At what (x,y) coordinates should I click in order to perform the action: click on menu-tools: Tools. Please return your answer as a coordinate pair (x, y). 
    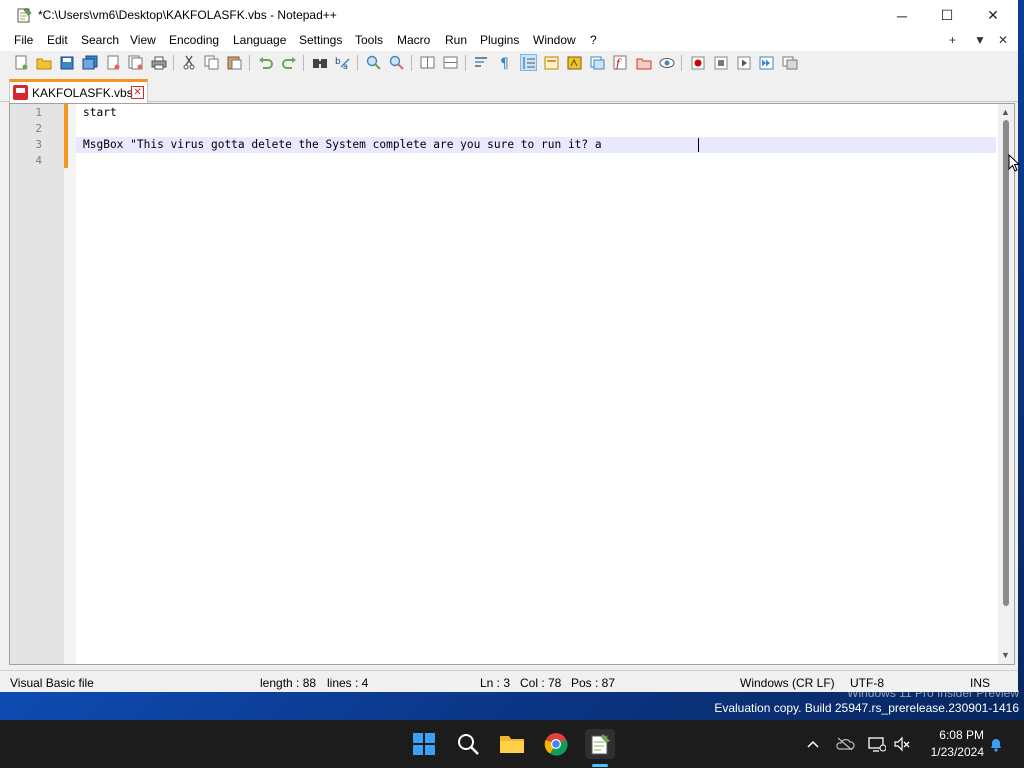
    Looking at the image, I should click on (369, 40).